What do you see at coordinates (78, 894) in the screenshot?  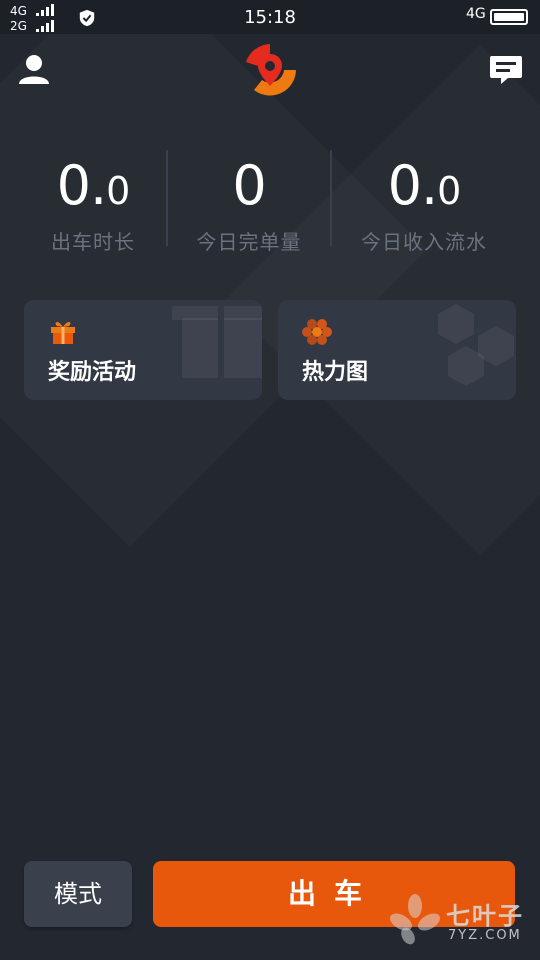 I see `mode-button: 模式` at bounding box center [78, 894].